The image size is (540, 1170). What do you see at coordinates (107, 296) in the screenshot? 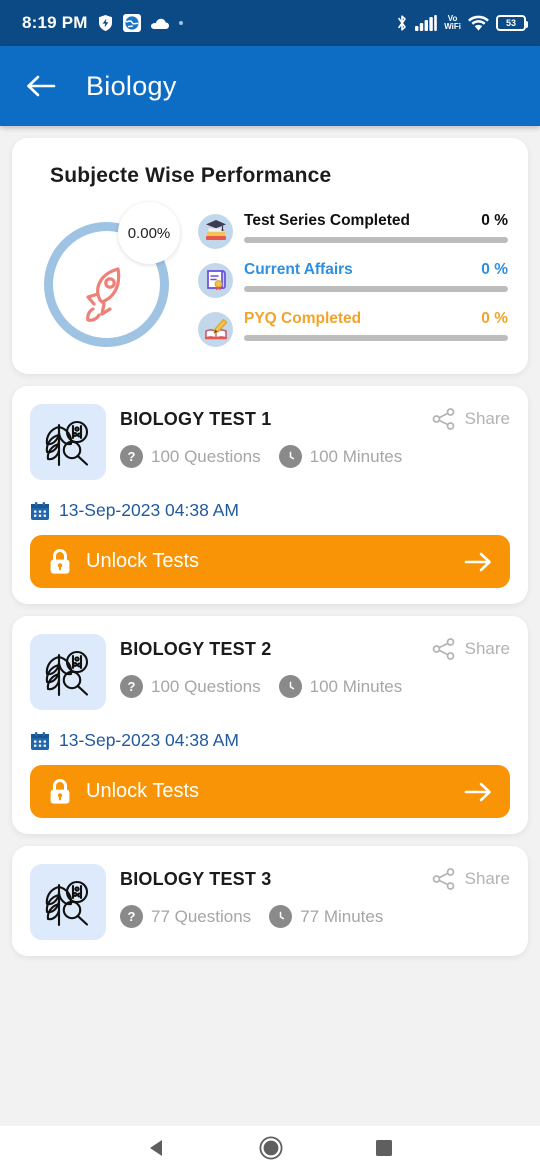
I see `rocket-icon` at bounding box center [107, 296].